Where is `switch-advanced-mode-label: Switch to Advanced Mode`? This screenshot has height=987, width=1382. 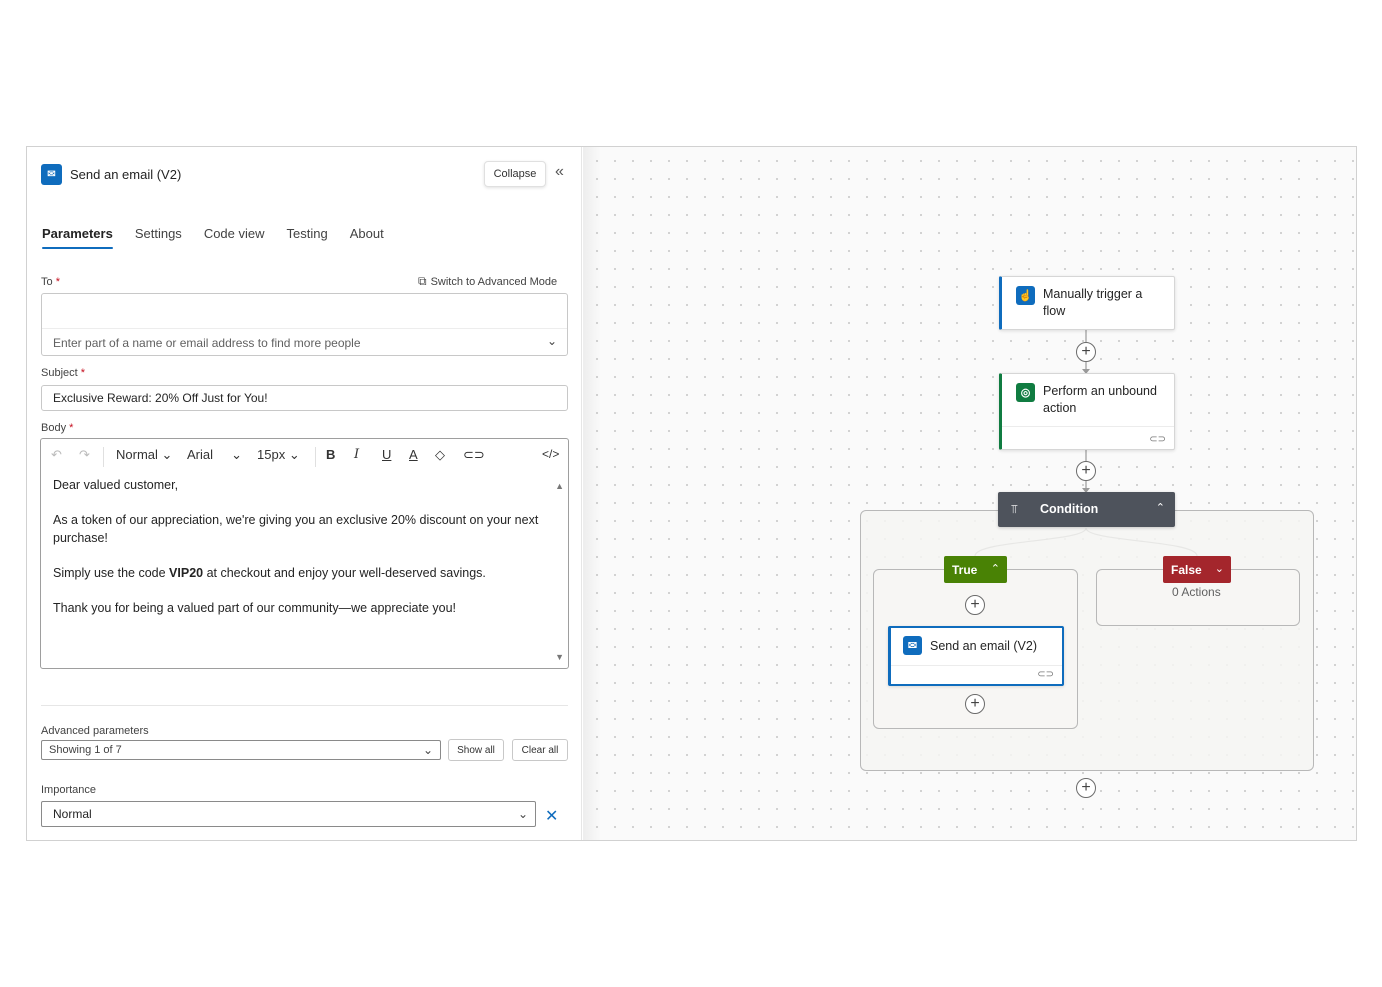
switch-advanced-mode-label: Switch to Advanced Mode is located at coordinates (494, 281).